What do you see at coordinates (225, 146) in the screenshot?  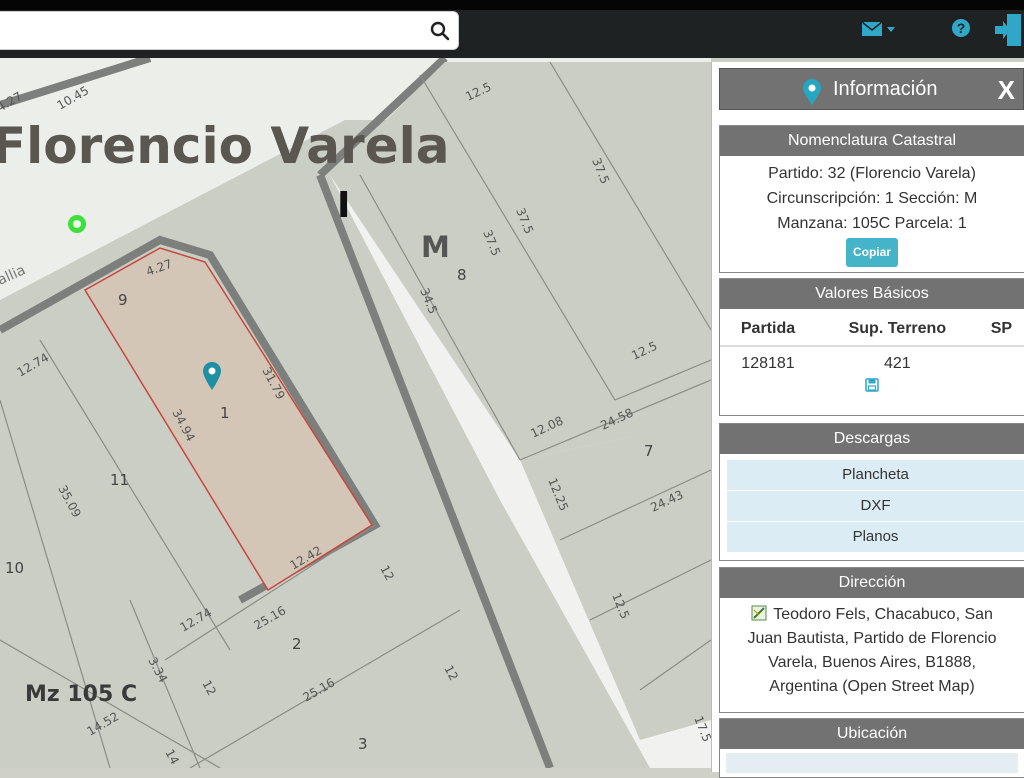 I see `city-label: Florencio Varela` at bounding box center [225, 146].